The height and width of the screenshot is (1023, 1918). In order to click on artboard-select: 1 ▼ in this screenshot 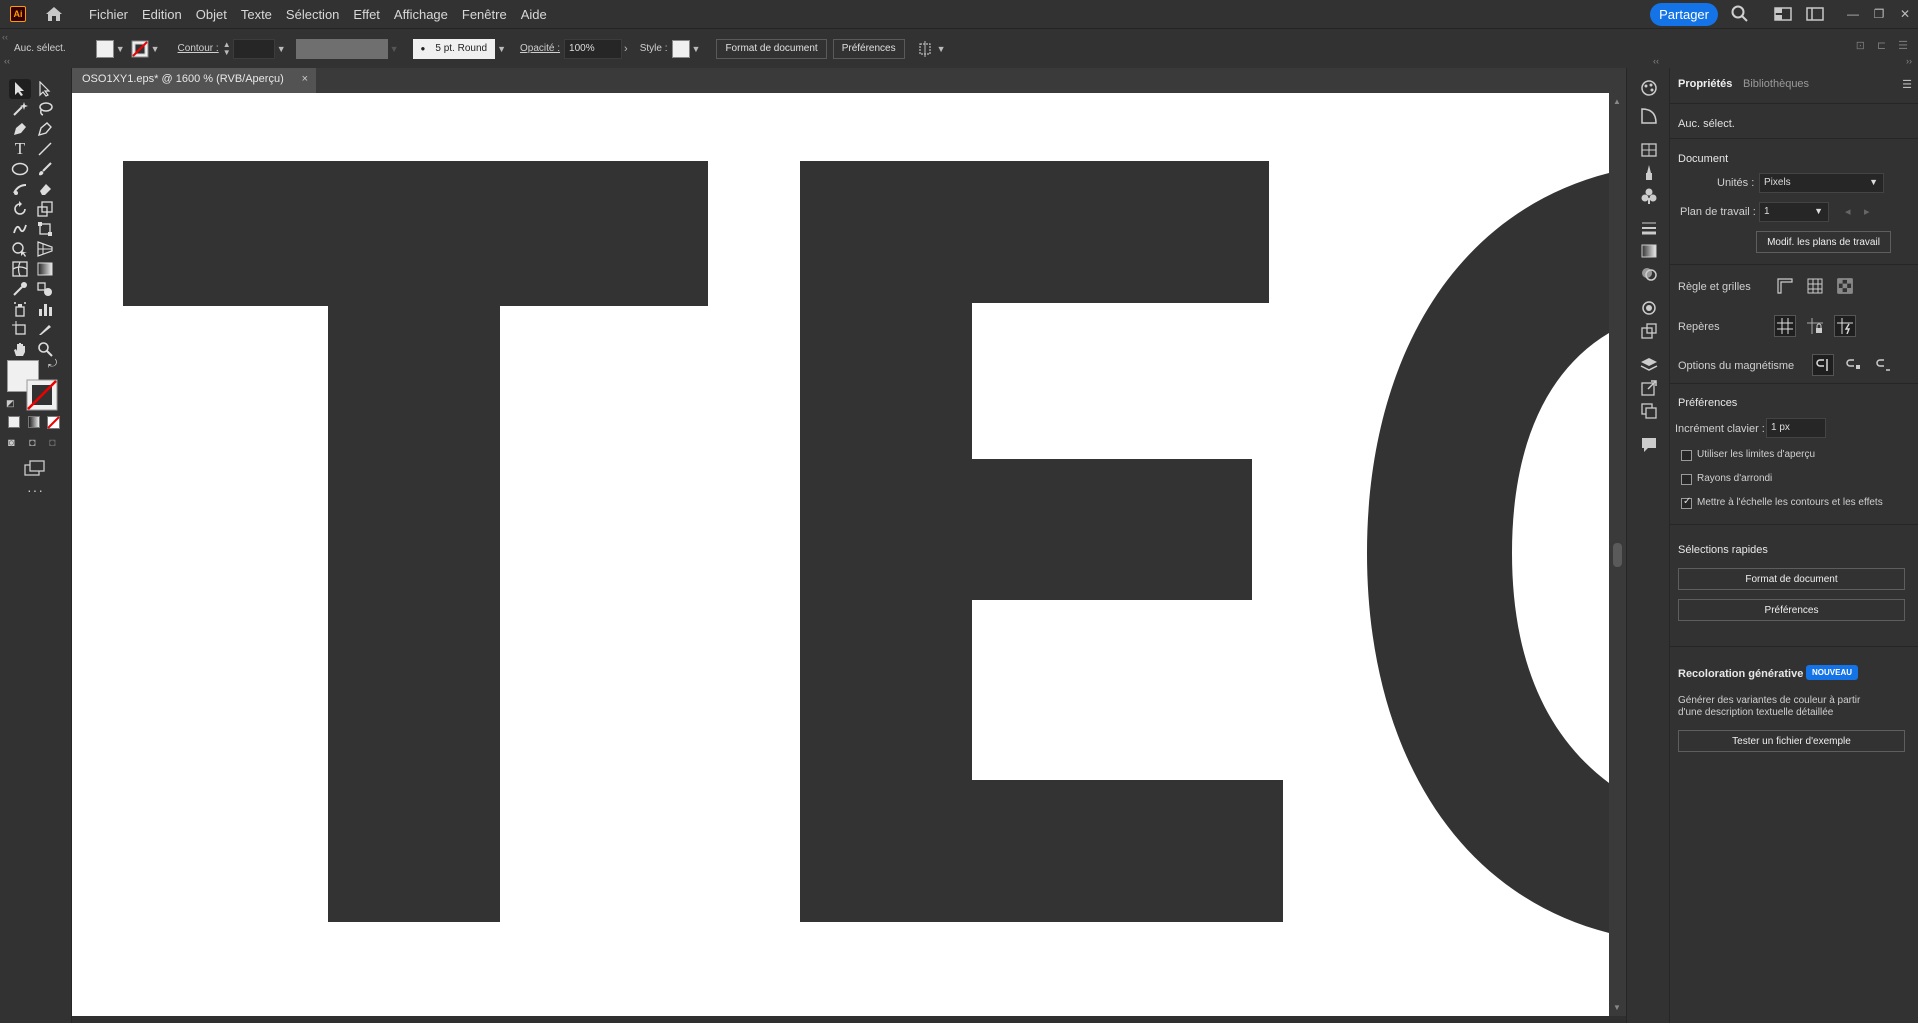, I will do `click(1794, 212)`.